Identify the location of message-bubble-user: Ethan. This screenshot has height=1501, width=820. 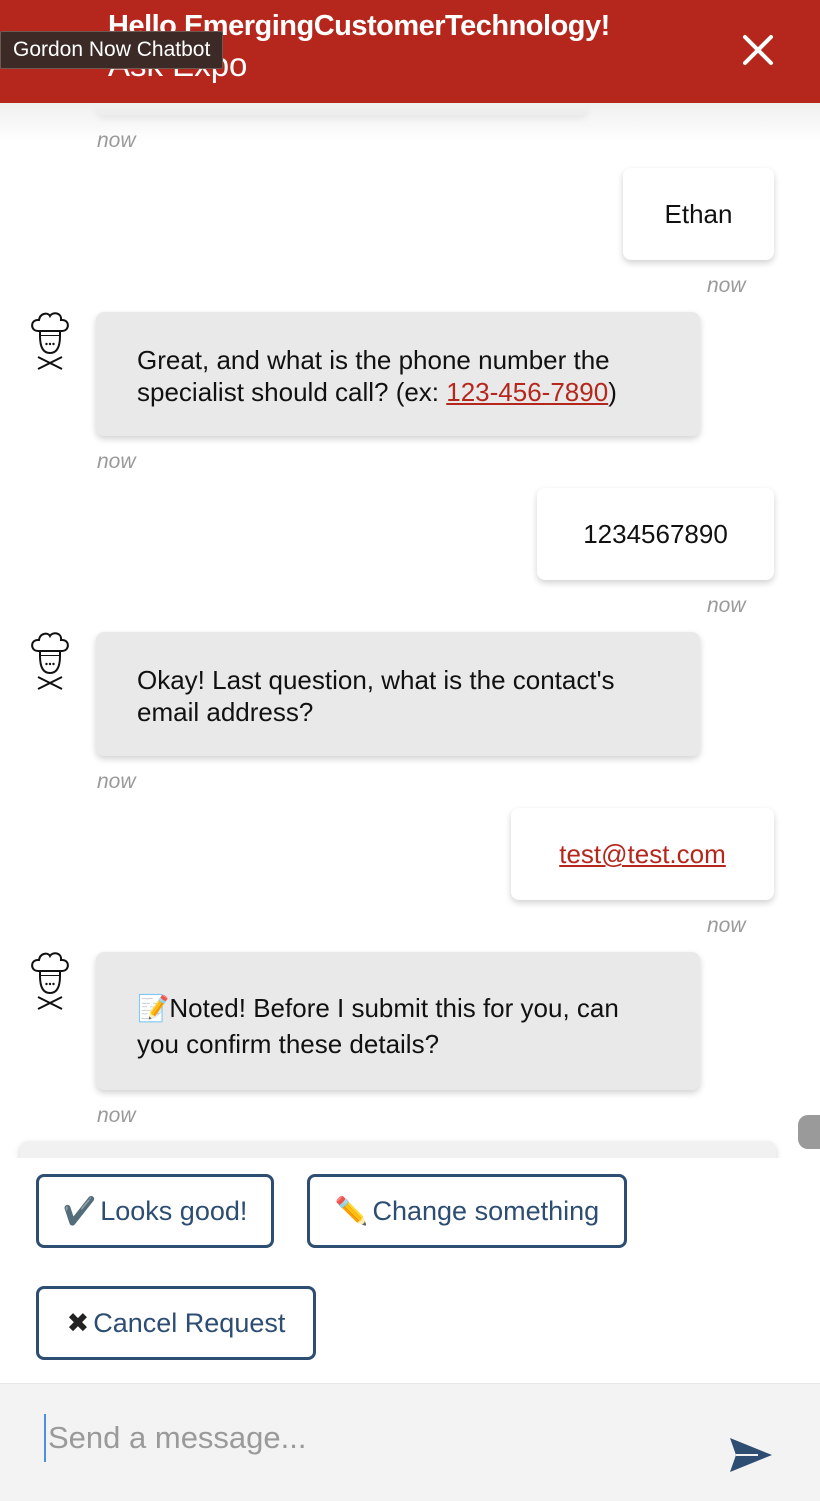
(698, 214).